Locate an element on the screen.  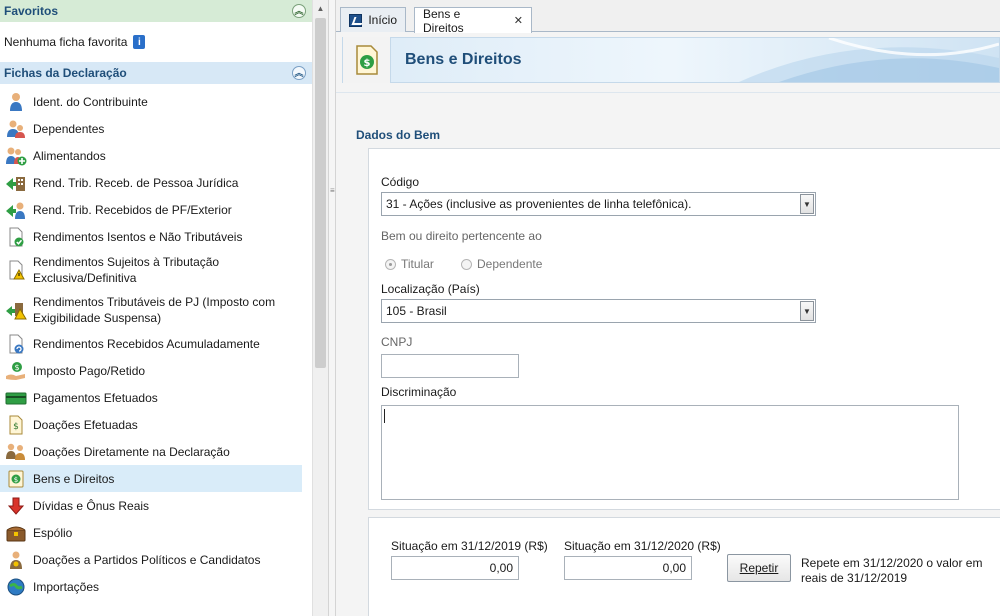
accumulated-income-icon is located at coordinates (16, 344).